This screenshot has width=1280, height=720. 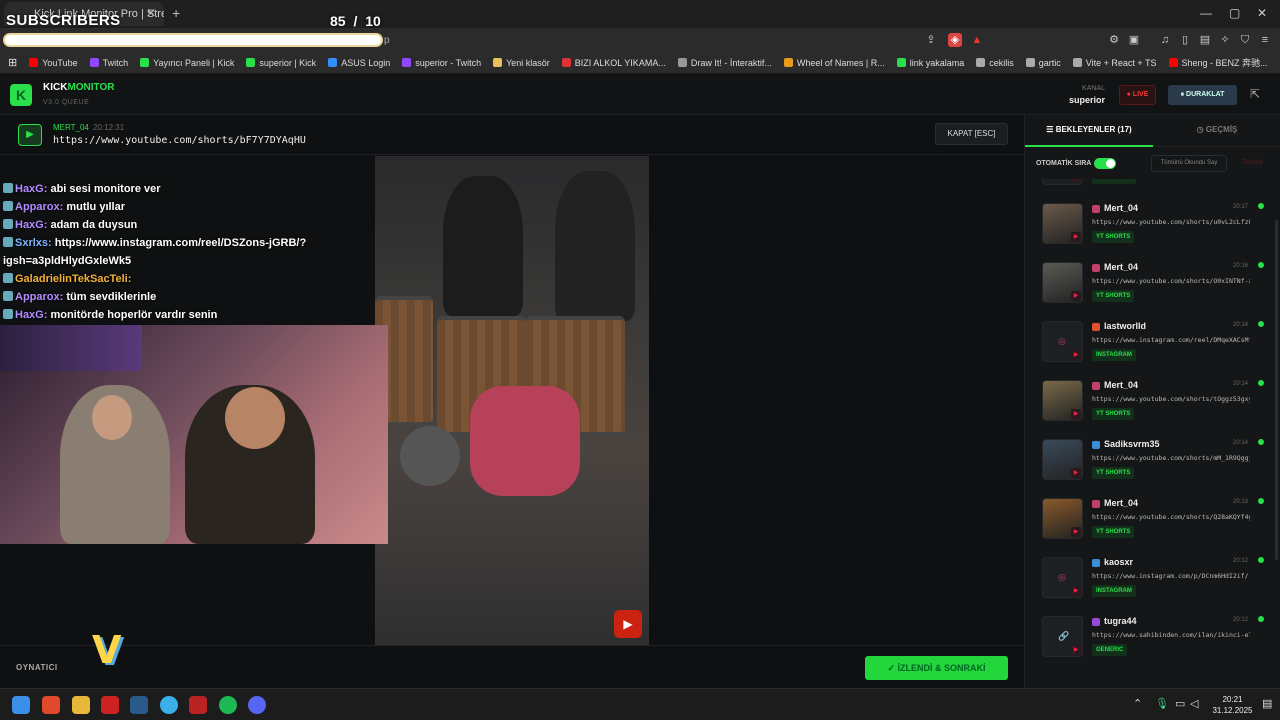 I want to click on vpn-icon: ⛉, so click(x=1245, y=40).